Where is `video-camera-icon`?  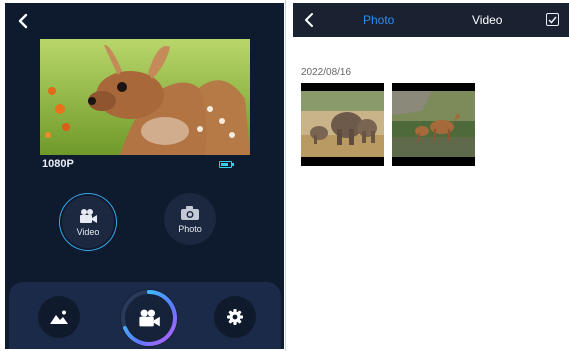 video-camera-icon is located at coordinates (88, 215).